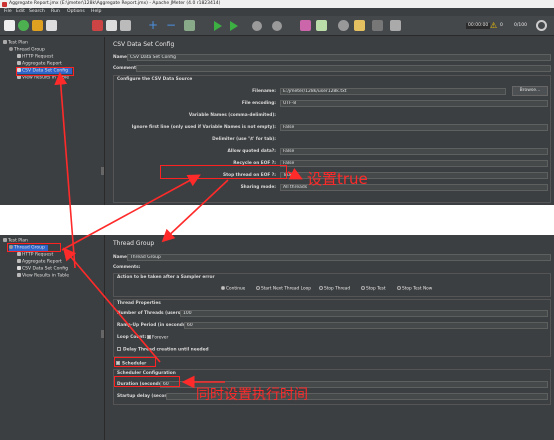  Describe the element at coordinates (373, 289) in the screenshot. I see `radio-stop-test: Stop Test` at that location.